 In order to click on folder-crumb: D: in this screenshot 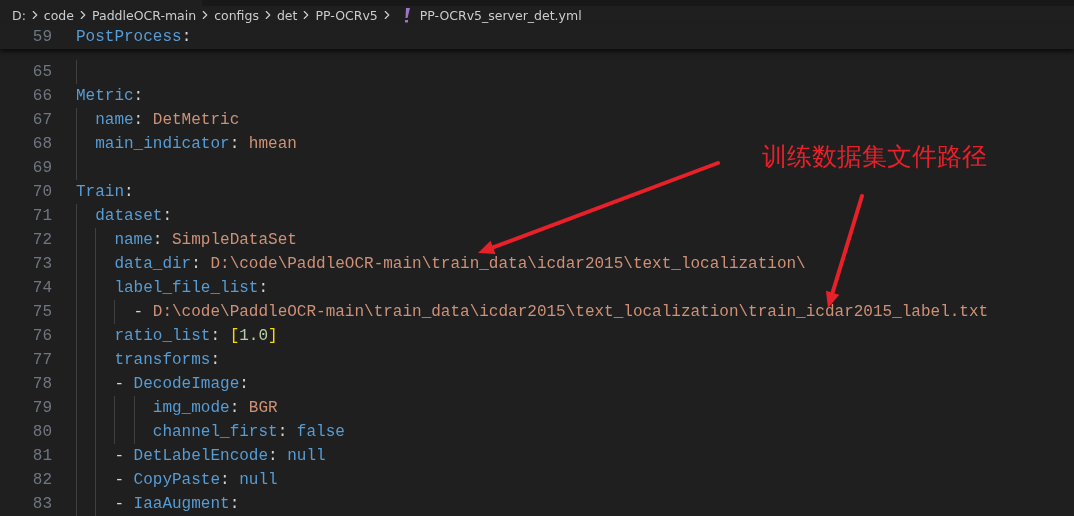, I will do `click(19, 15)`.